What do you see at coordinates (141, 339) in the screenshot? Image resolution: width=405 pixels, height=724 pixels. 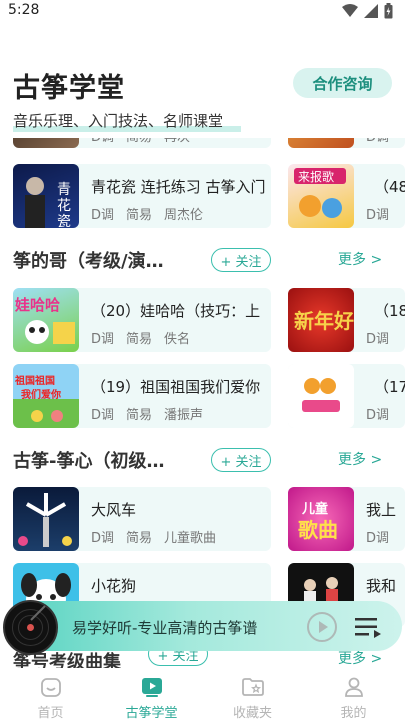 I see `song-meta: D调 简易 佚名` at bounding box center [141, 339].